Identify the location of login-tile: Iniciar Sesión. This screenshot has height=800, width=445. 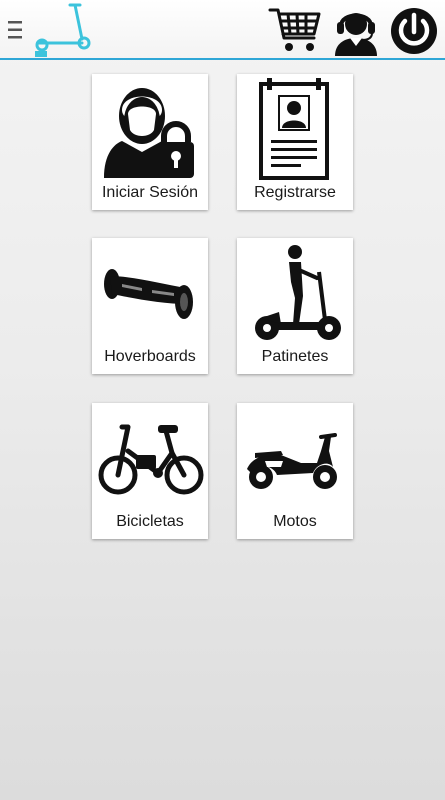
(150, 142).